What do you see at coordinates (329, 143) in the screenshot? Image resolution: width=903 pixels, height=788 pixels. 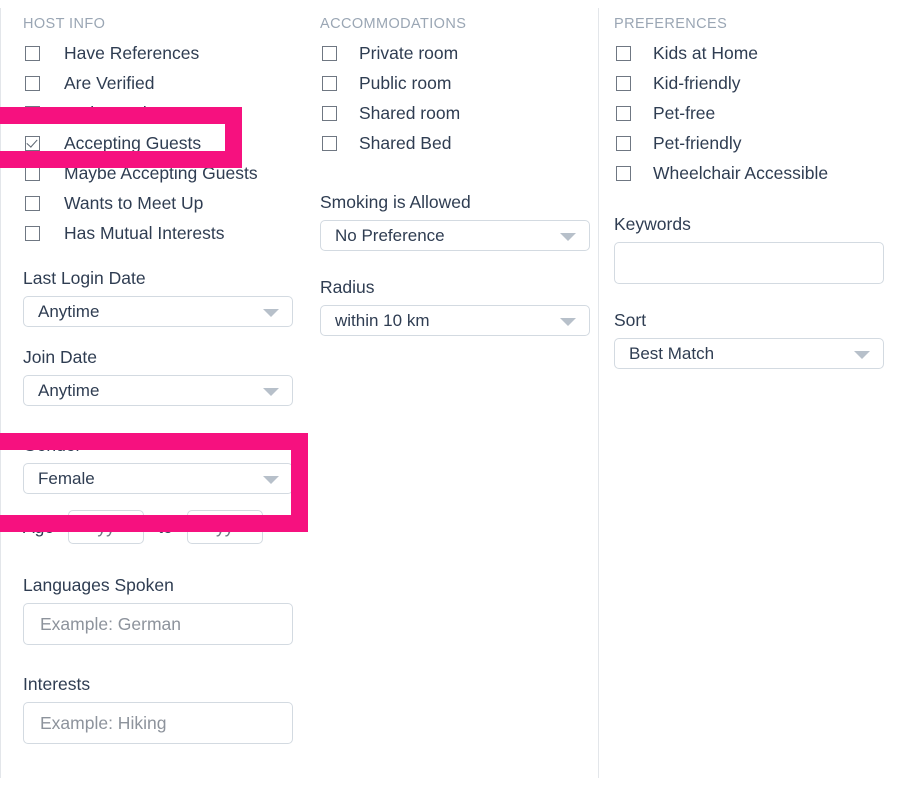 I see `checkbox-shared-bed` at bounding box center [329, 143].